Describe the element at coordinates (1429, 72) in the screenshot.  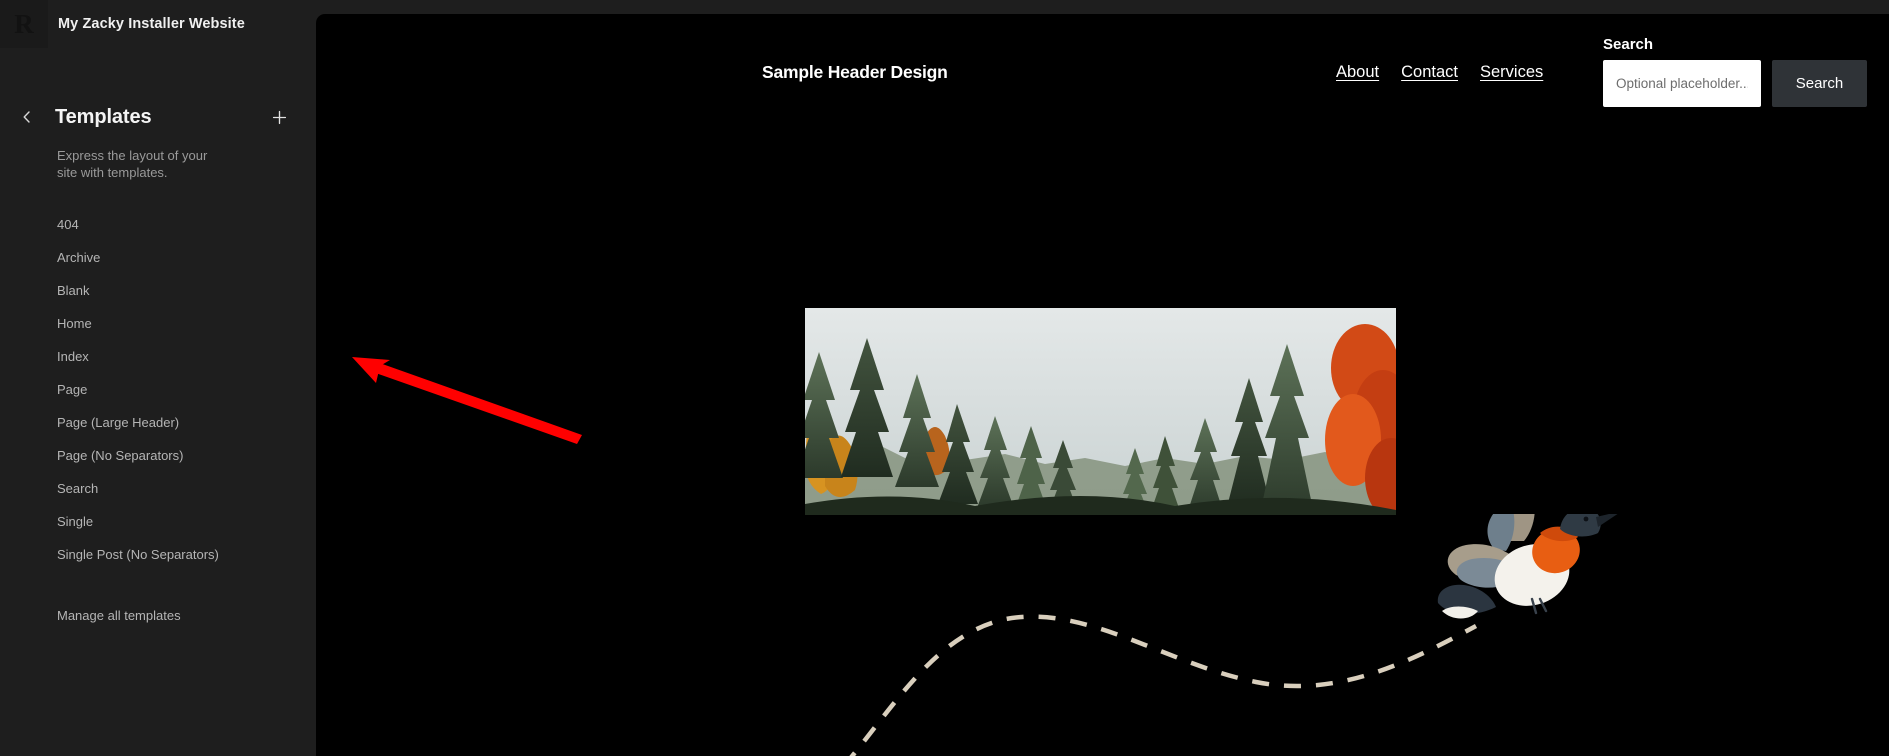
I see `nav-link-contact: Contact` at that location.